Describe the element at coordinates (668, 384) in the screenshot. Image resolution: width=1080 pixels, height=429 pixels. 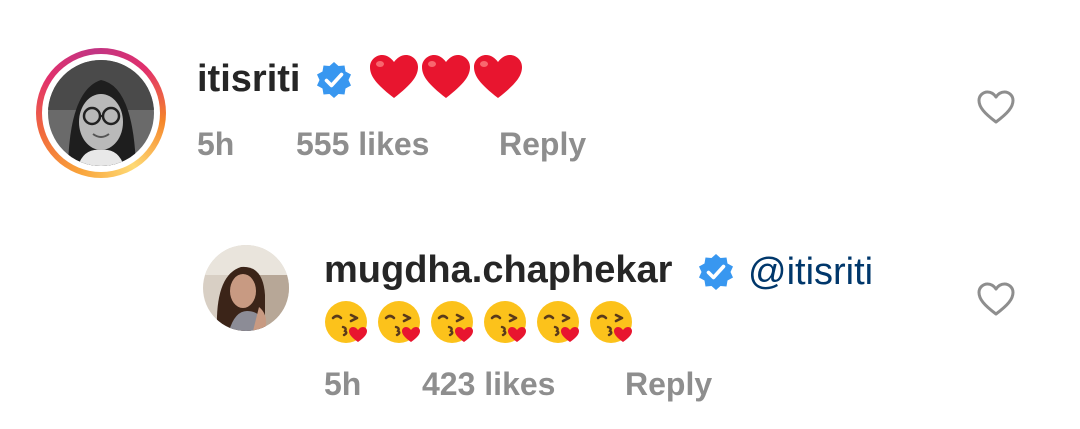
I see `reply-button: Reply` at that location.